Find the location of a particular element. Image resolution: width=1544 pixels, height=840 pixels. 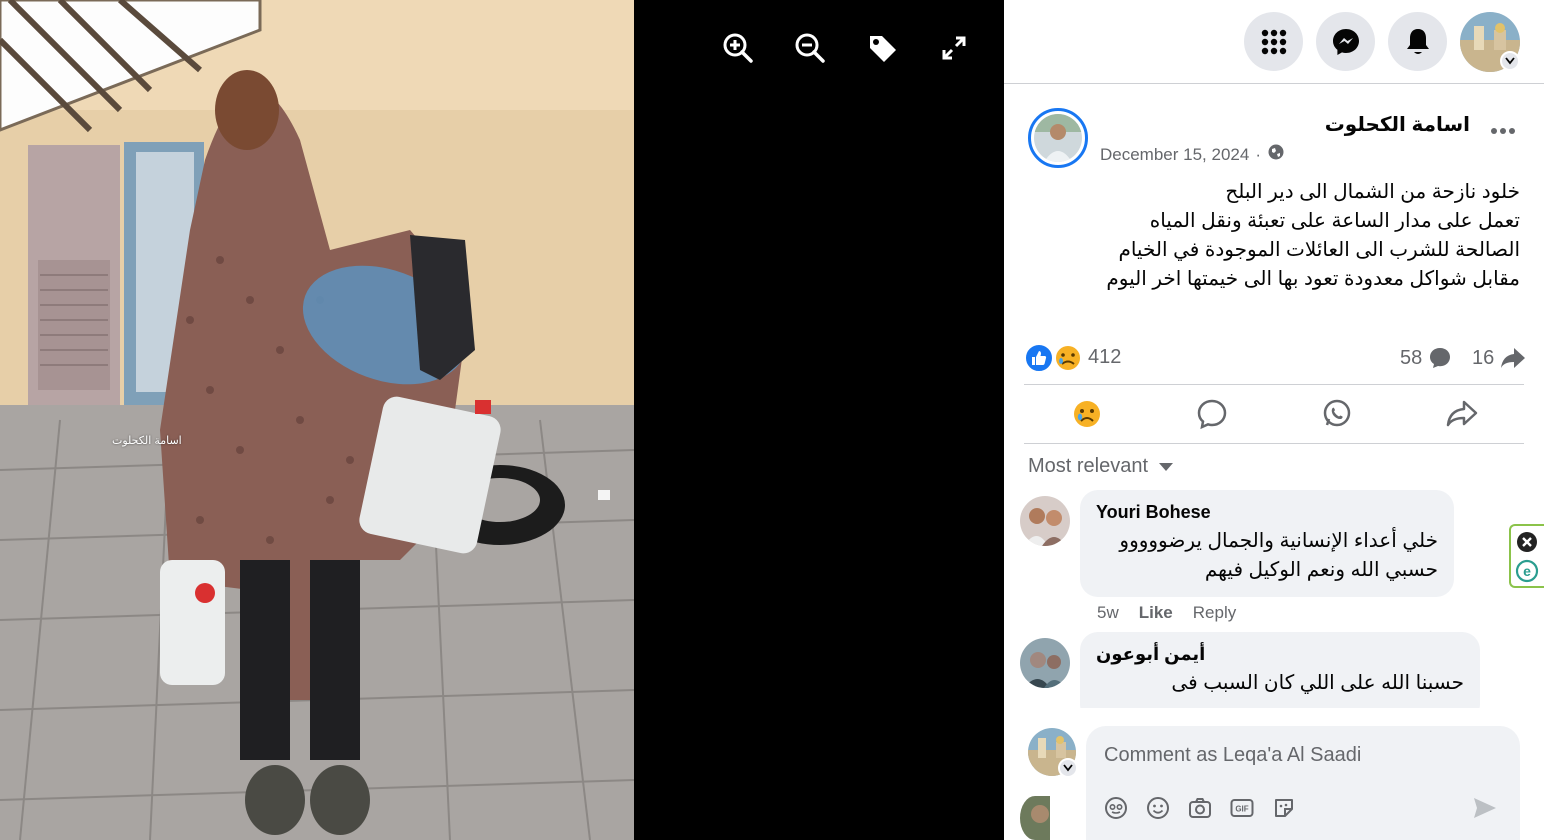

bell-icon is located at coordinates (1417, 41).